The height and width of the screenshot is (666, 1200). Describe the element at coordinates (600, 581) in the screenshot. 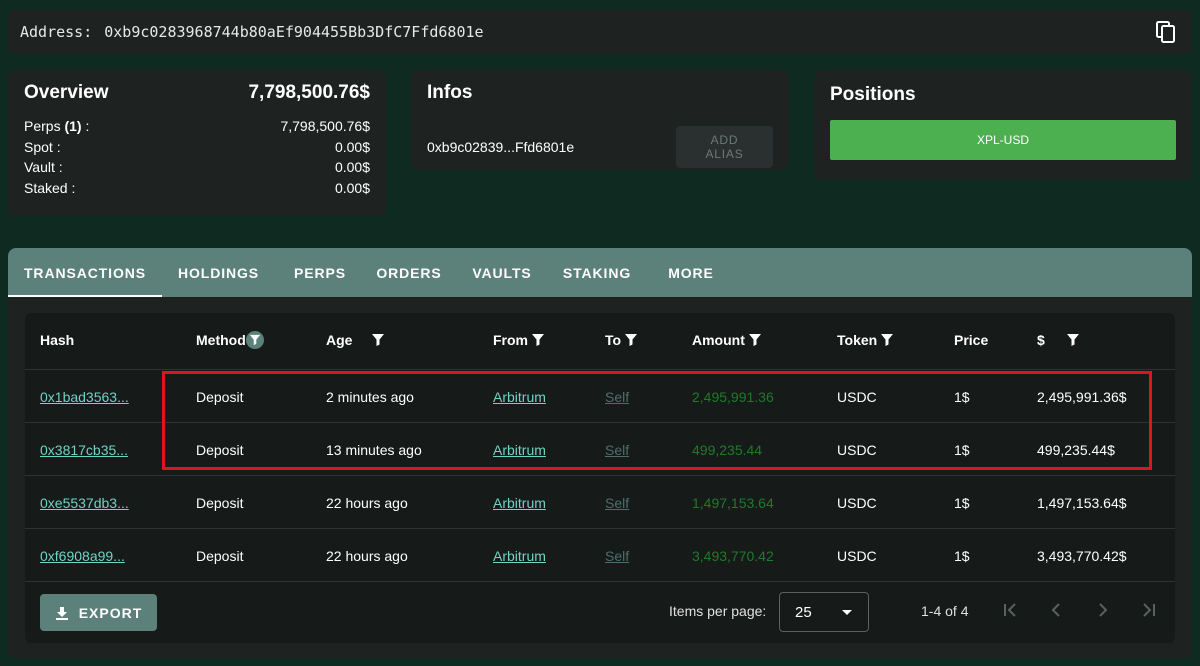

I see `table-divider` at that location.